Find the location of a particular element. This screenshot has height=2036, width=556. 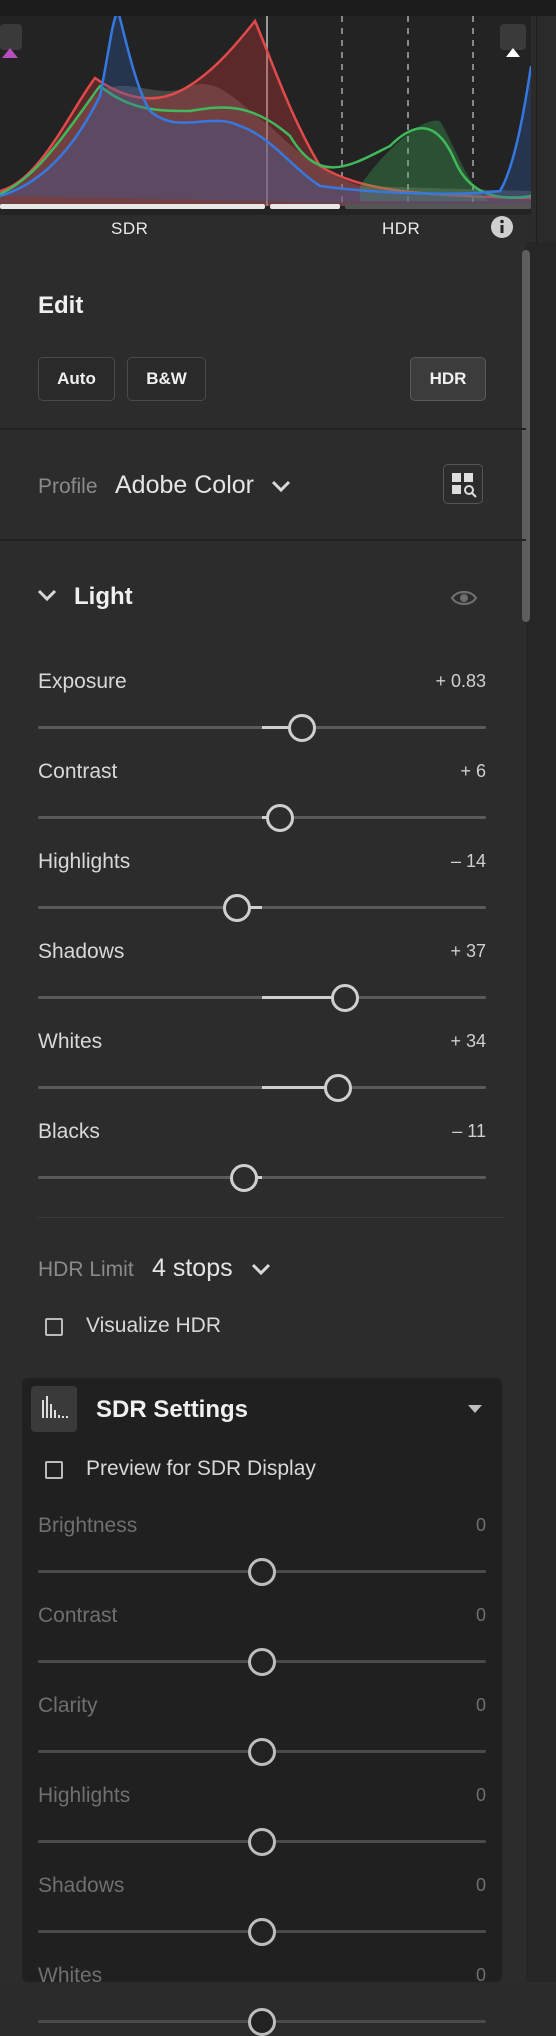

hdr-limit-label: HDR Limit is located at coordinates (86, 1269).